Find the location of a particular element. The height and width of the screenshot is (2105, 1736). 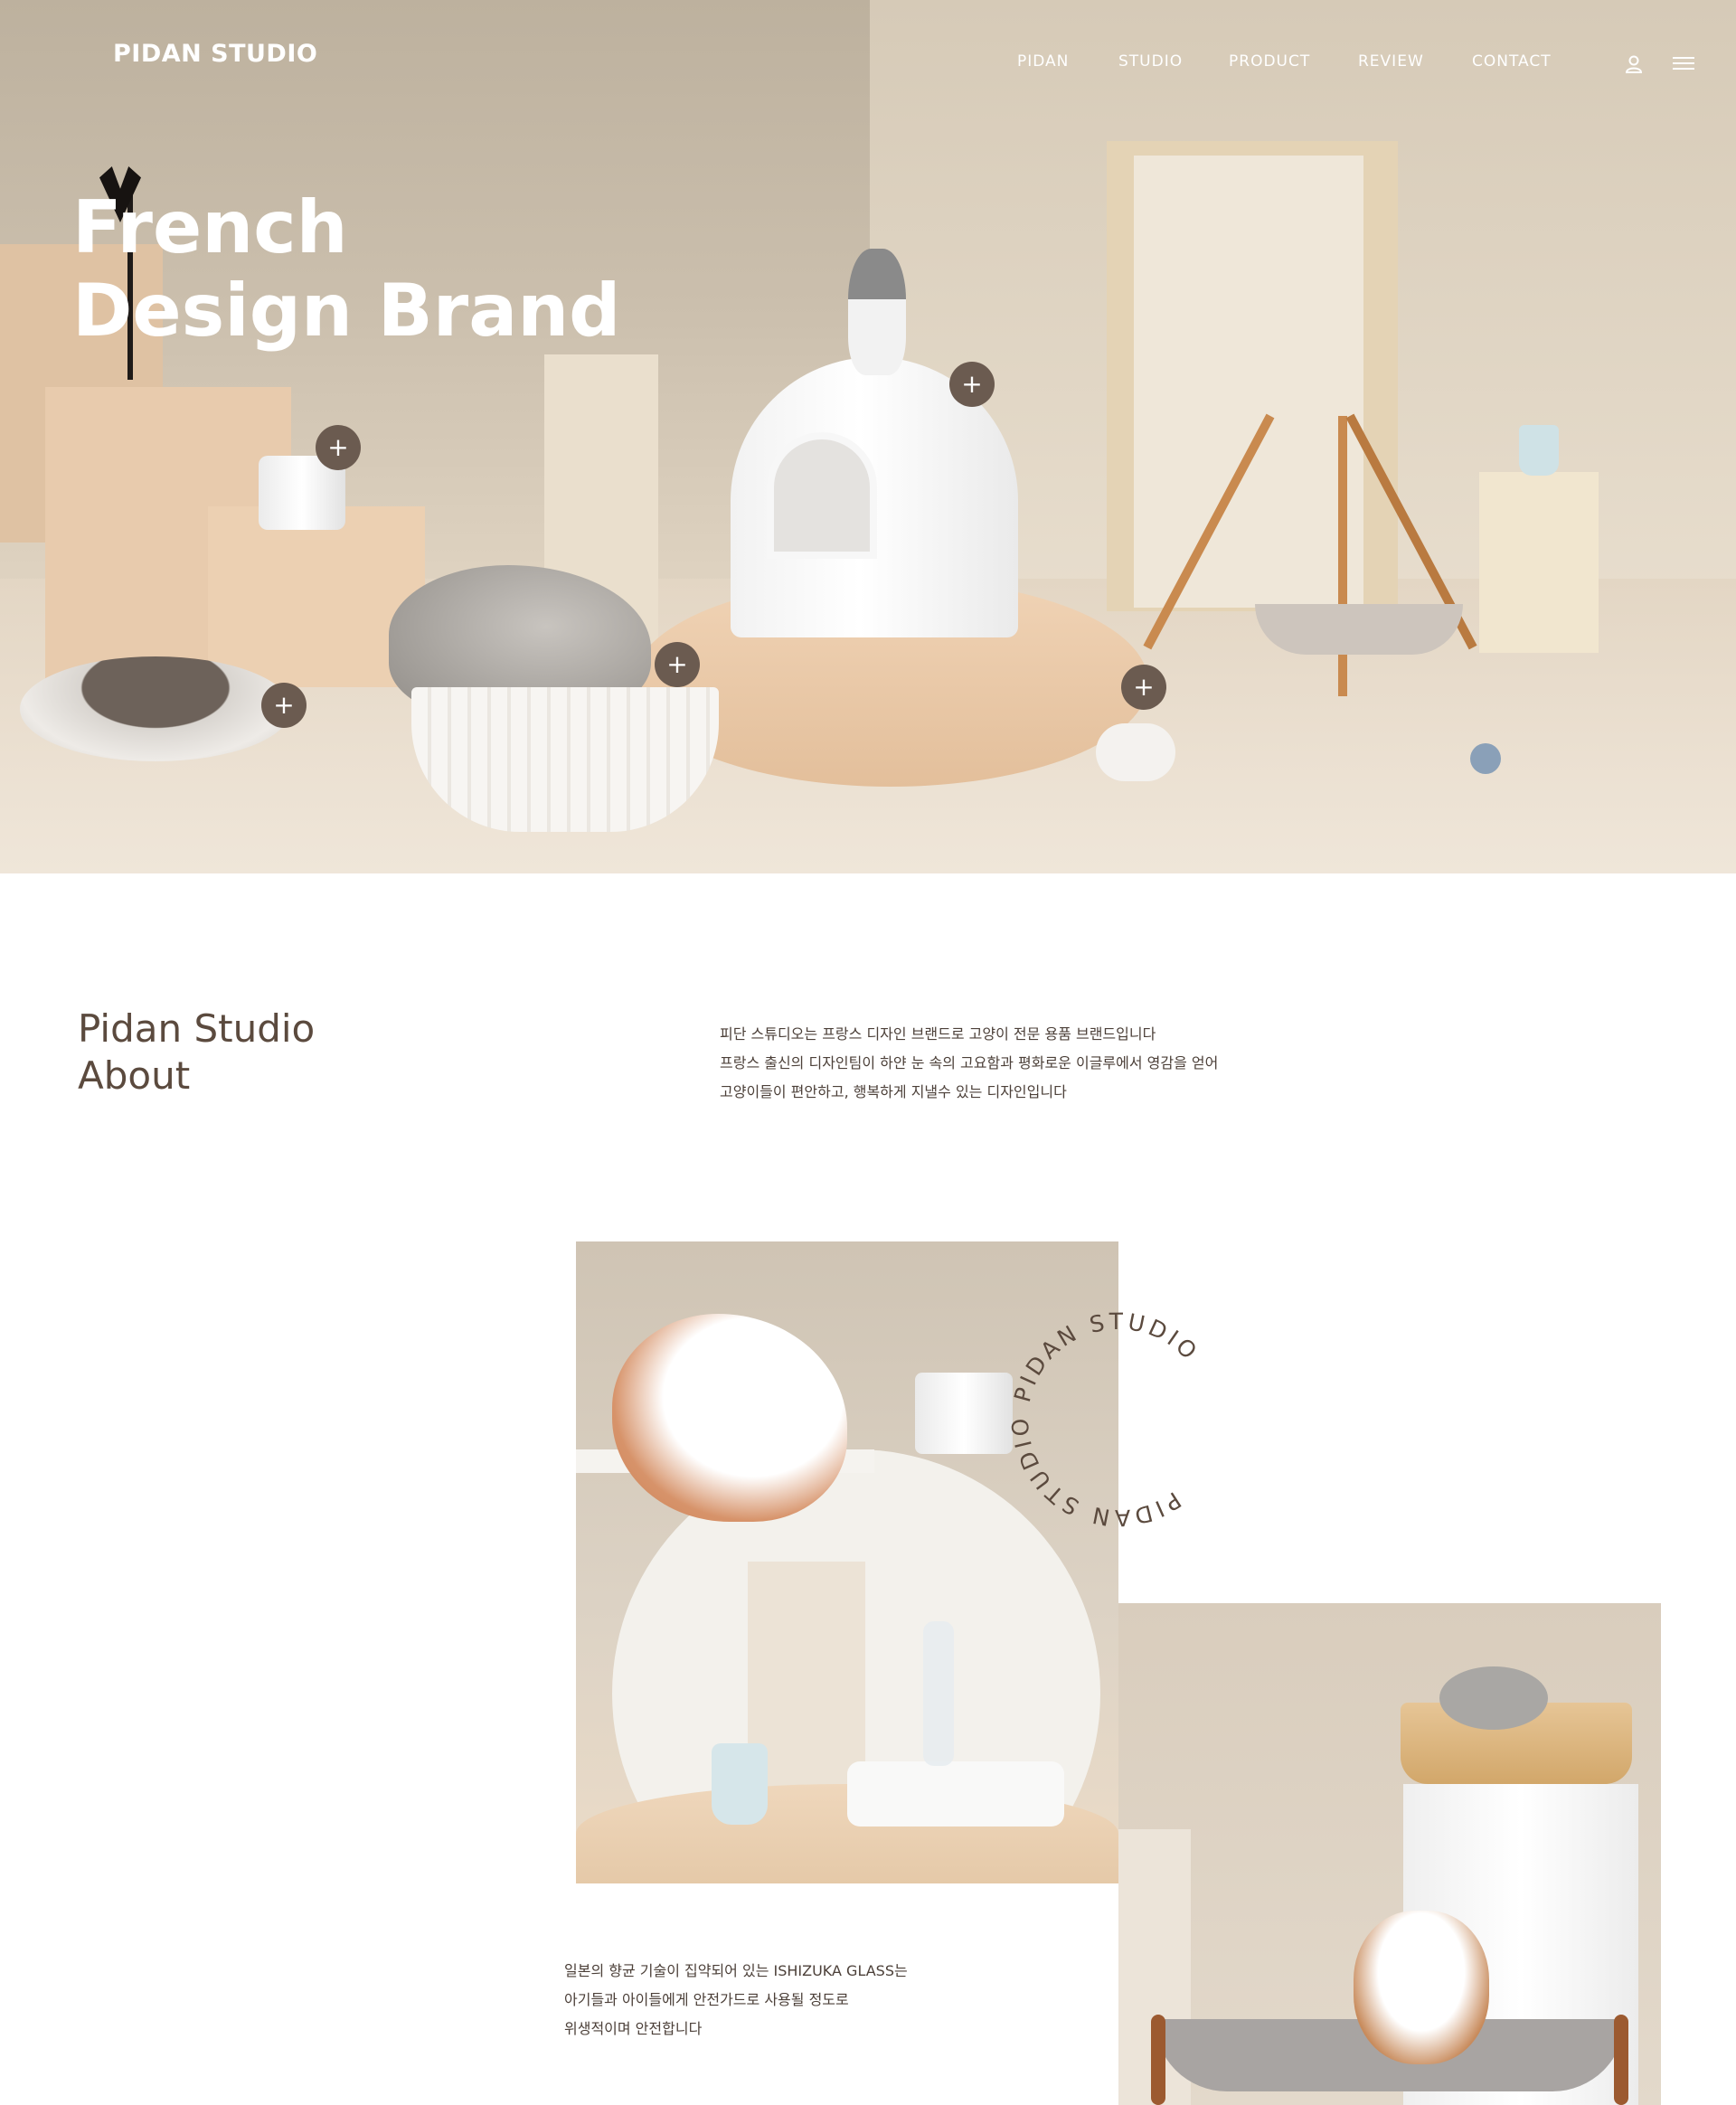

hero-toy-ball is located at coordinates (1486, 758).